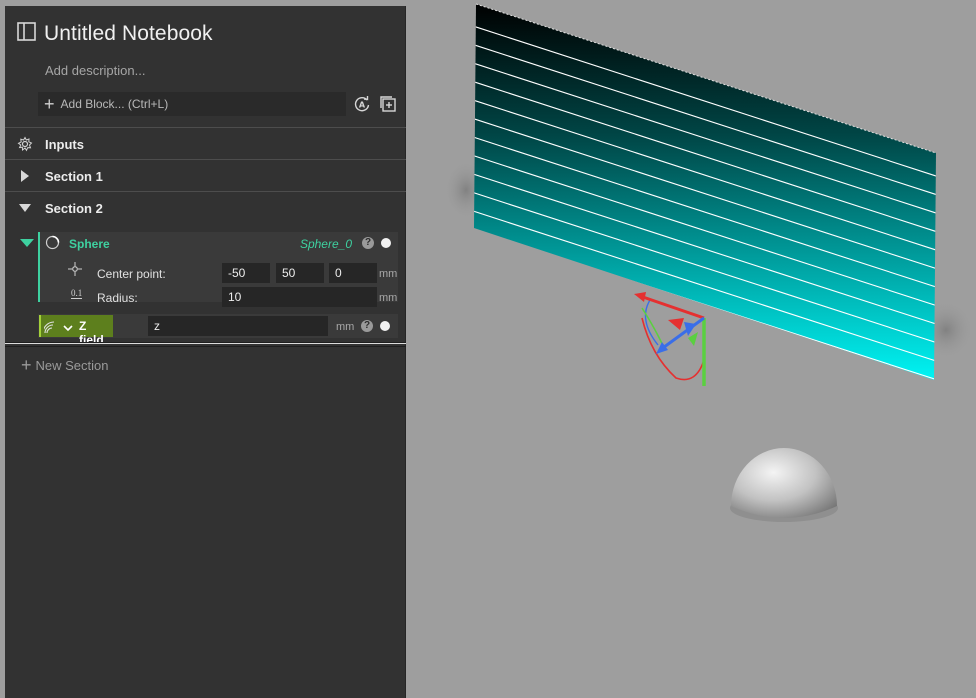 The image size is (976, 698). What do you see at coordinates (388, 104) in the screenshot?
I see `add-page-icon` at bounding box center [388, 104].